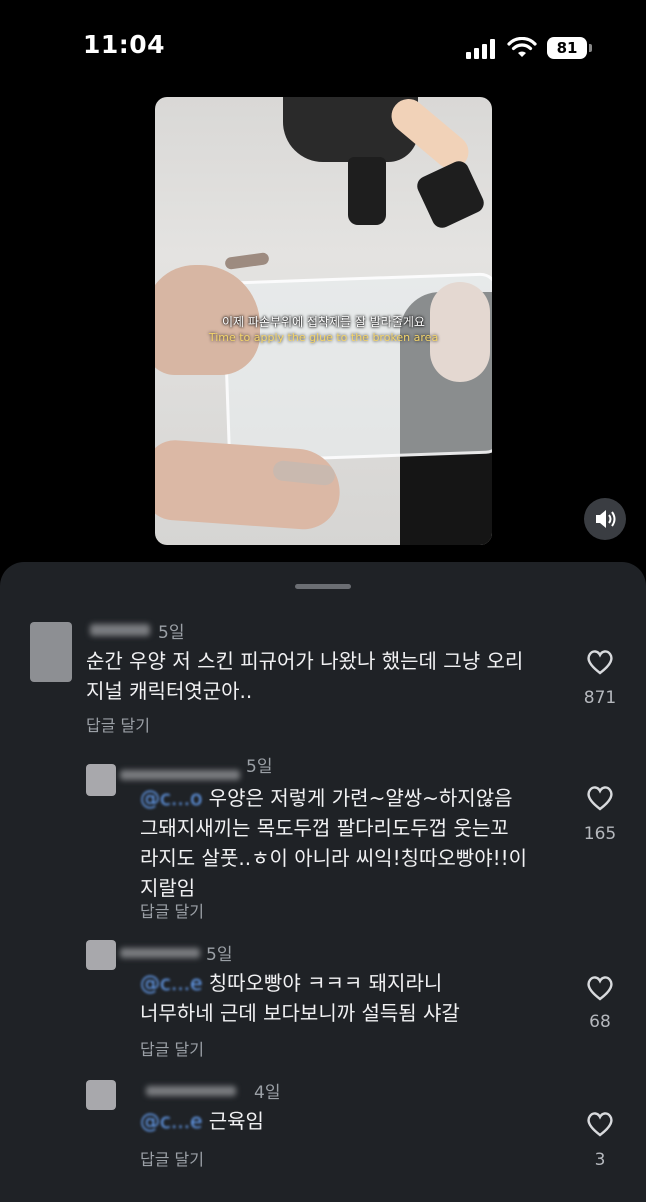 This screenshot has height=1202, width=646. I want to click on comment-text: @c...e 근육임, so click(202, 1121).